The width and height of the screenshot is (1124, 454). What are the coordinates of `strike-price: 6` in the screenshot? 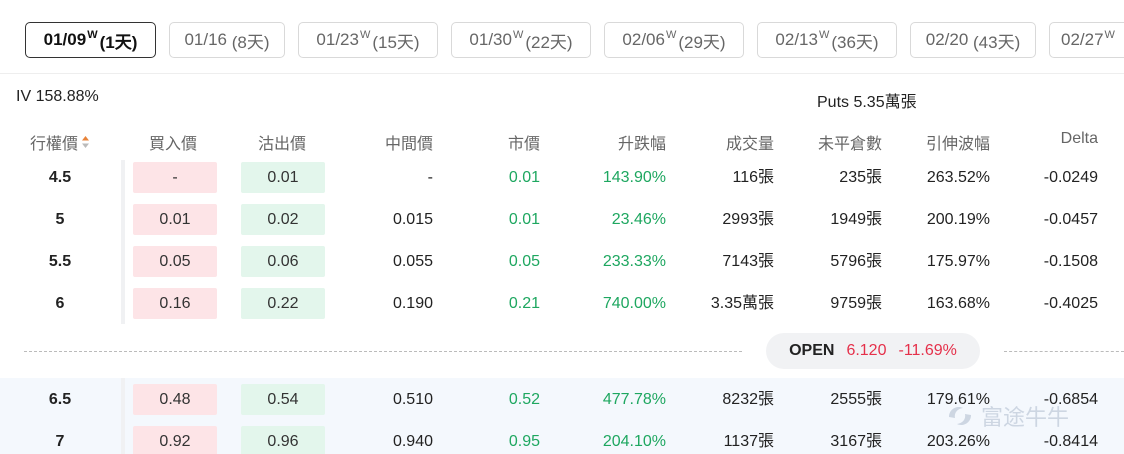 It's located at (60, 303).